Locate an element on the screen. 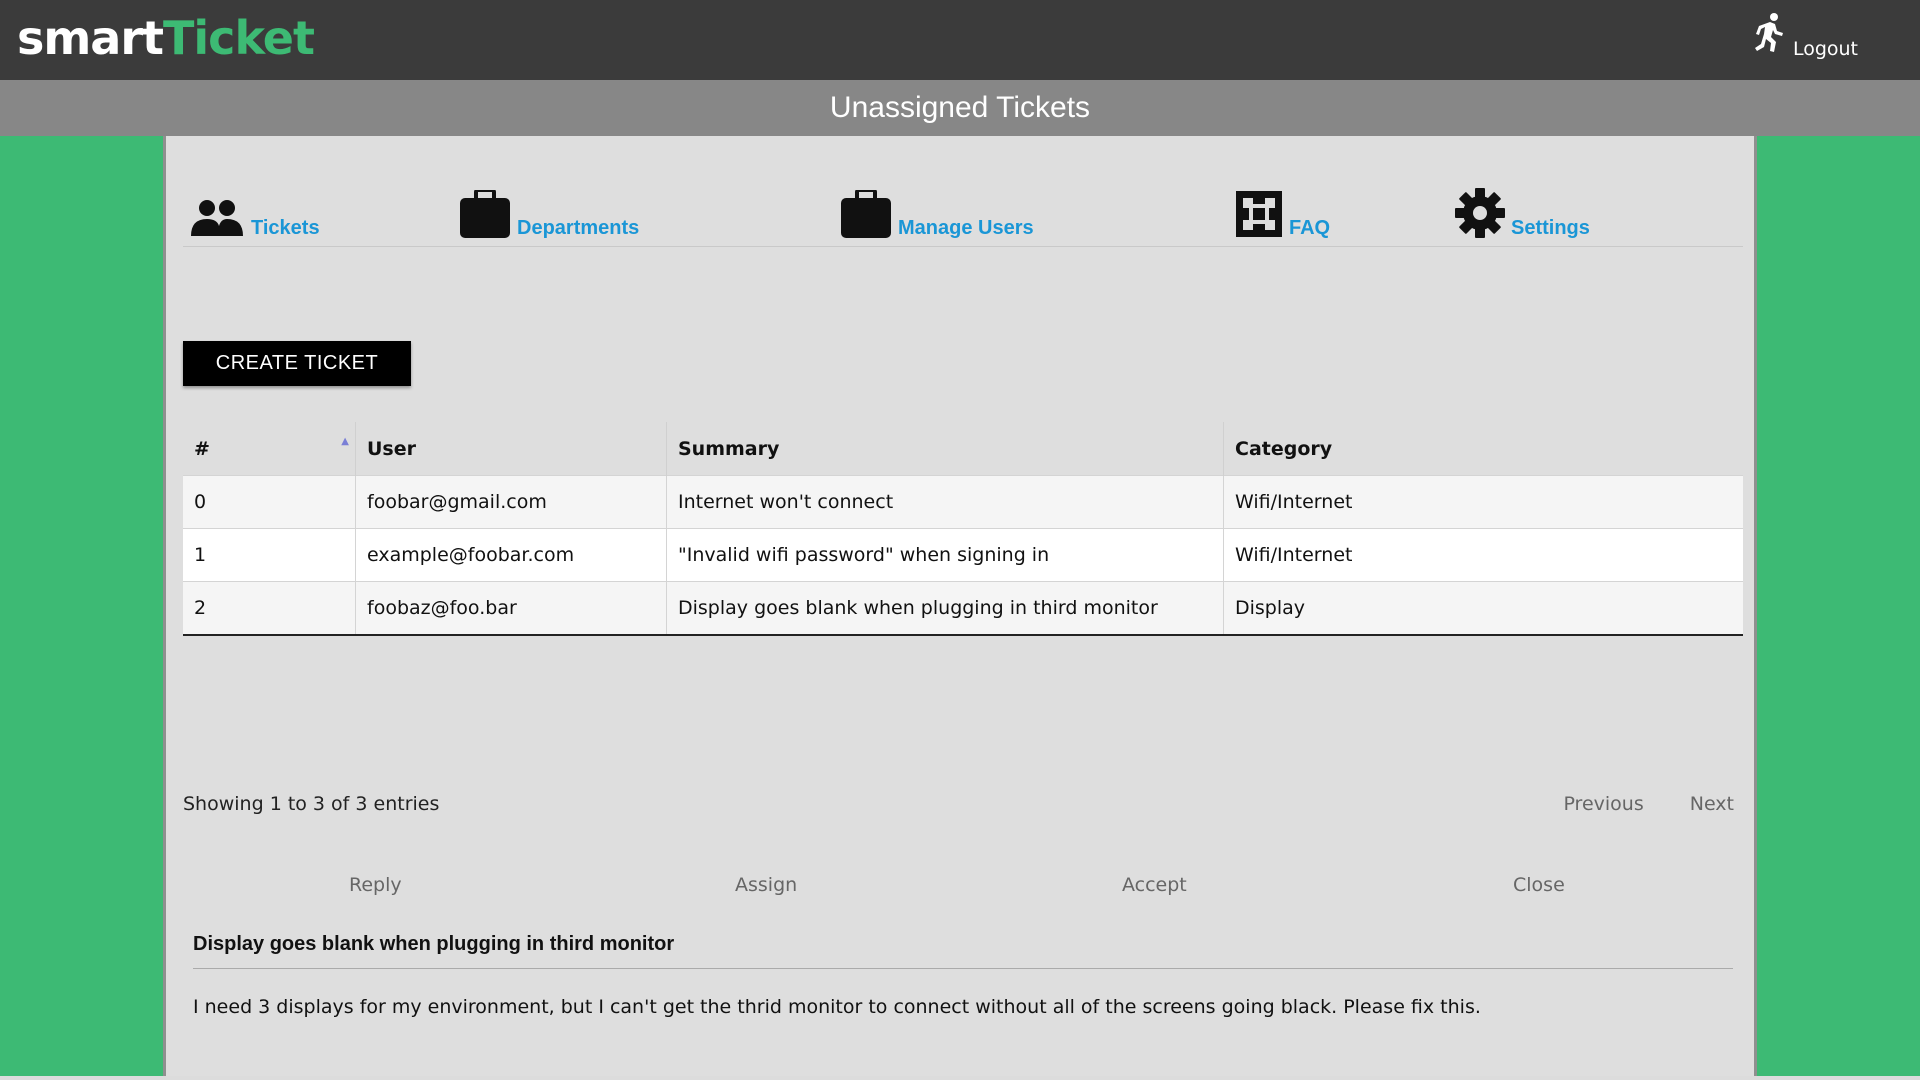  reply-button: Reply is located at coordinates (375, 885).